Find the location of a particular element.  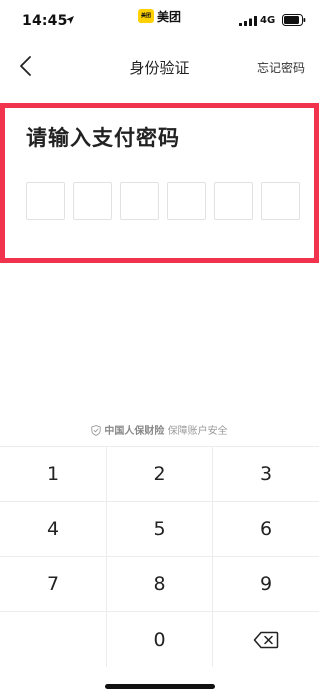

key-0: 0 is located at coordinates (159, 639).